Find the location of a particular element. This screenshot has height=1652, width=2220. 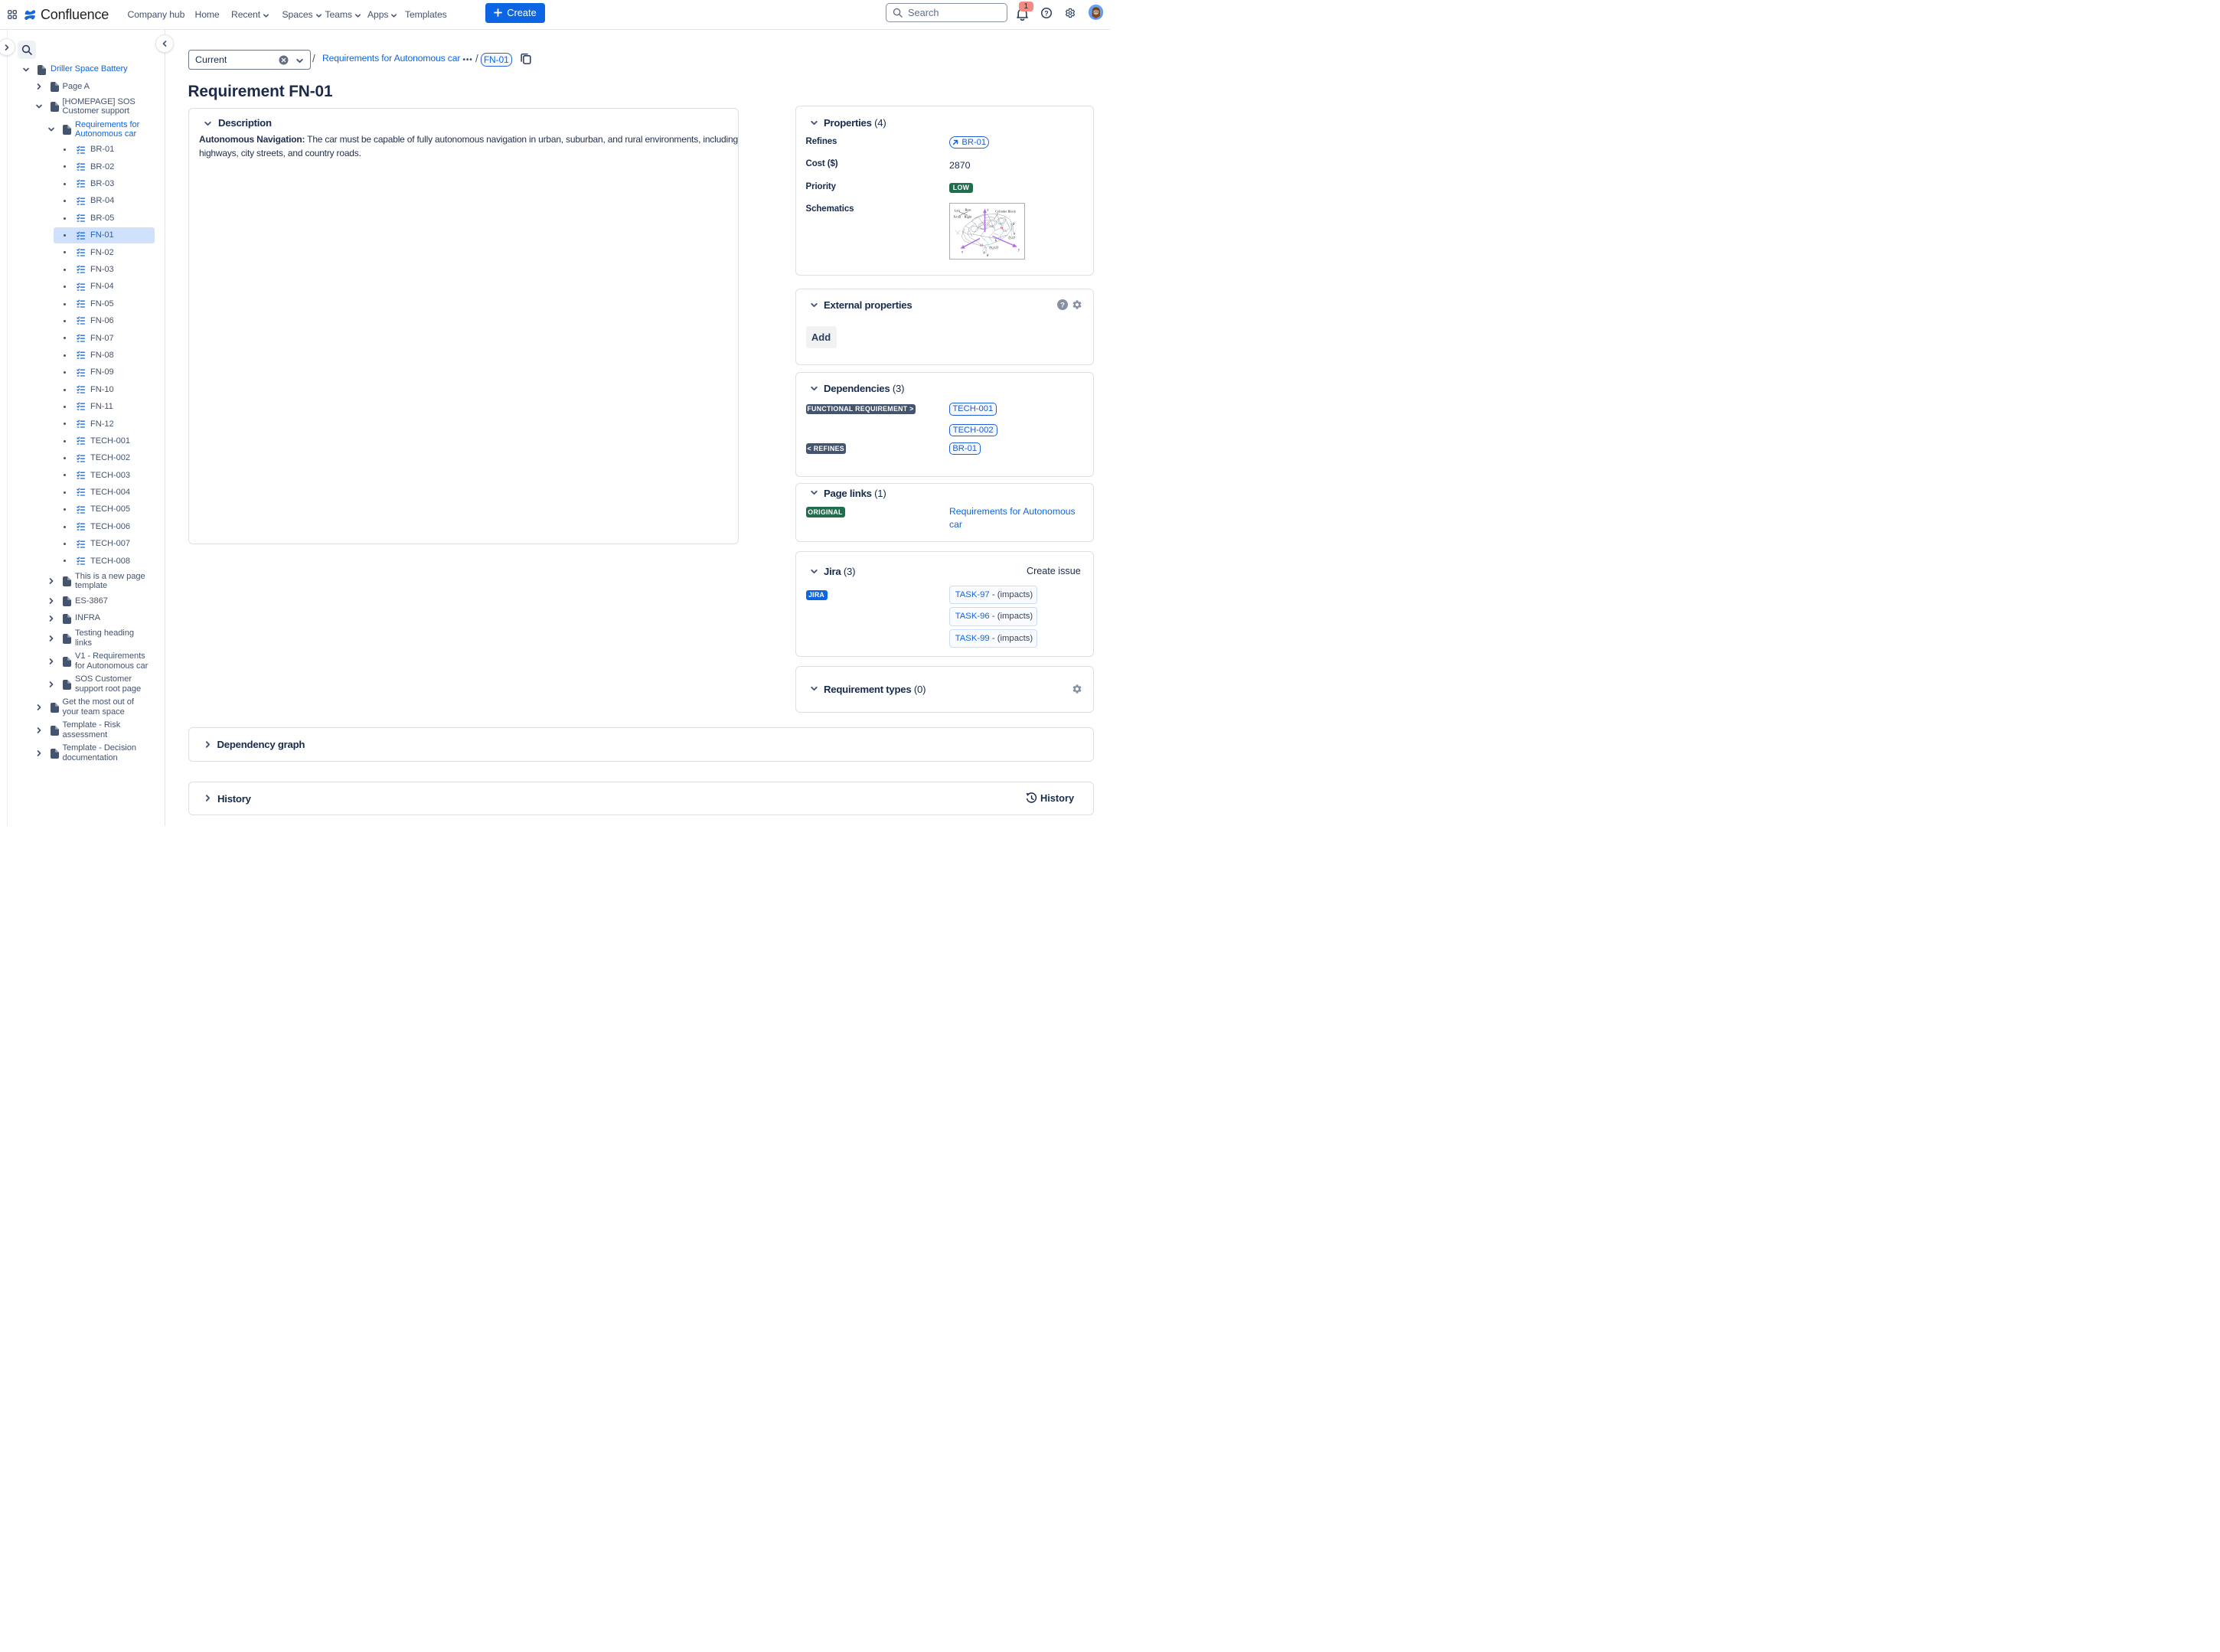

svg-text: z is located at coordinates (988, 211).